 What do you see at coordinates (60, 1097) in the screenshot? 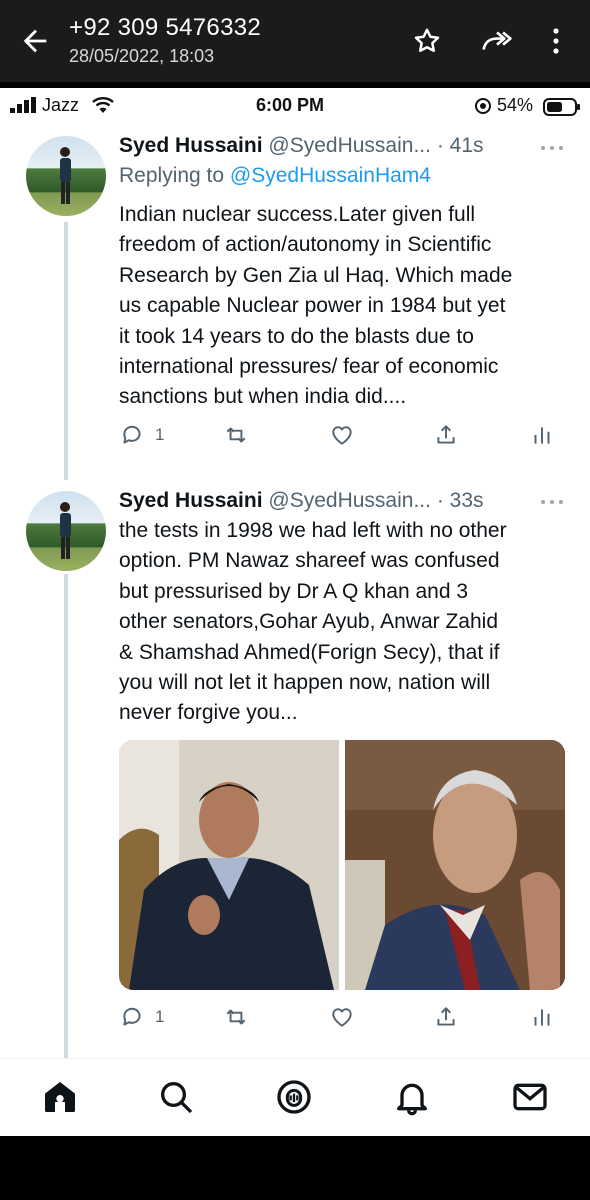
I see `home-icon` at bounding box center [60, 1097].